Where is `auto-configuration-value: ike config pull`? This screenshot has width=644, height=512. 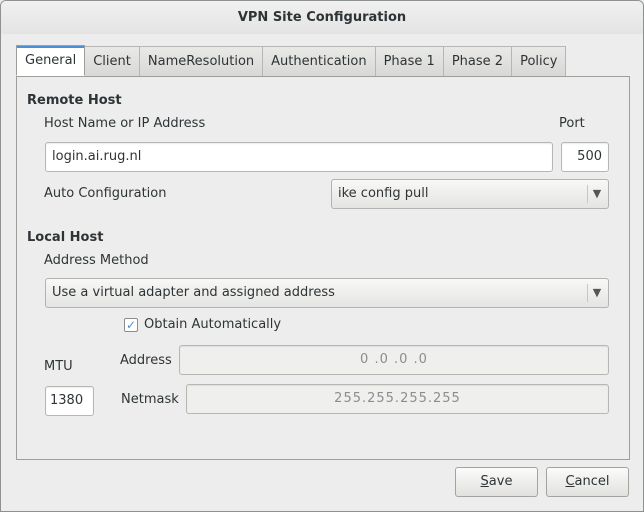 auto-configuration-value: ike config pull is located at coordinates (383, 193).